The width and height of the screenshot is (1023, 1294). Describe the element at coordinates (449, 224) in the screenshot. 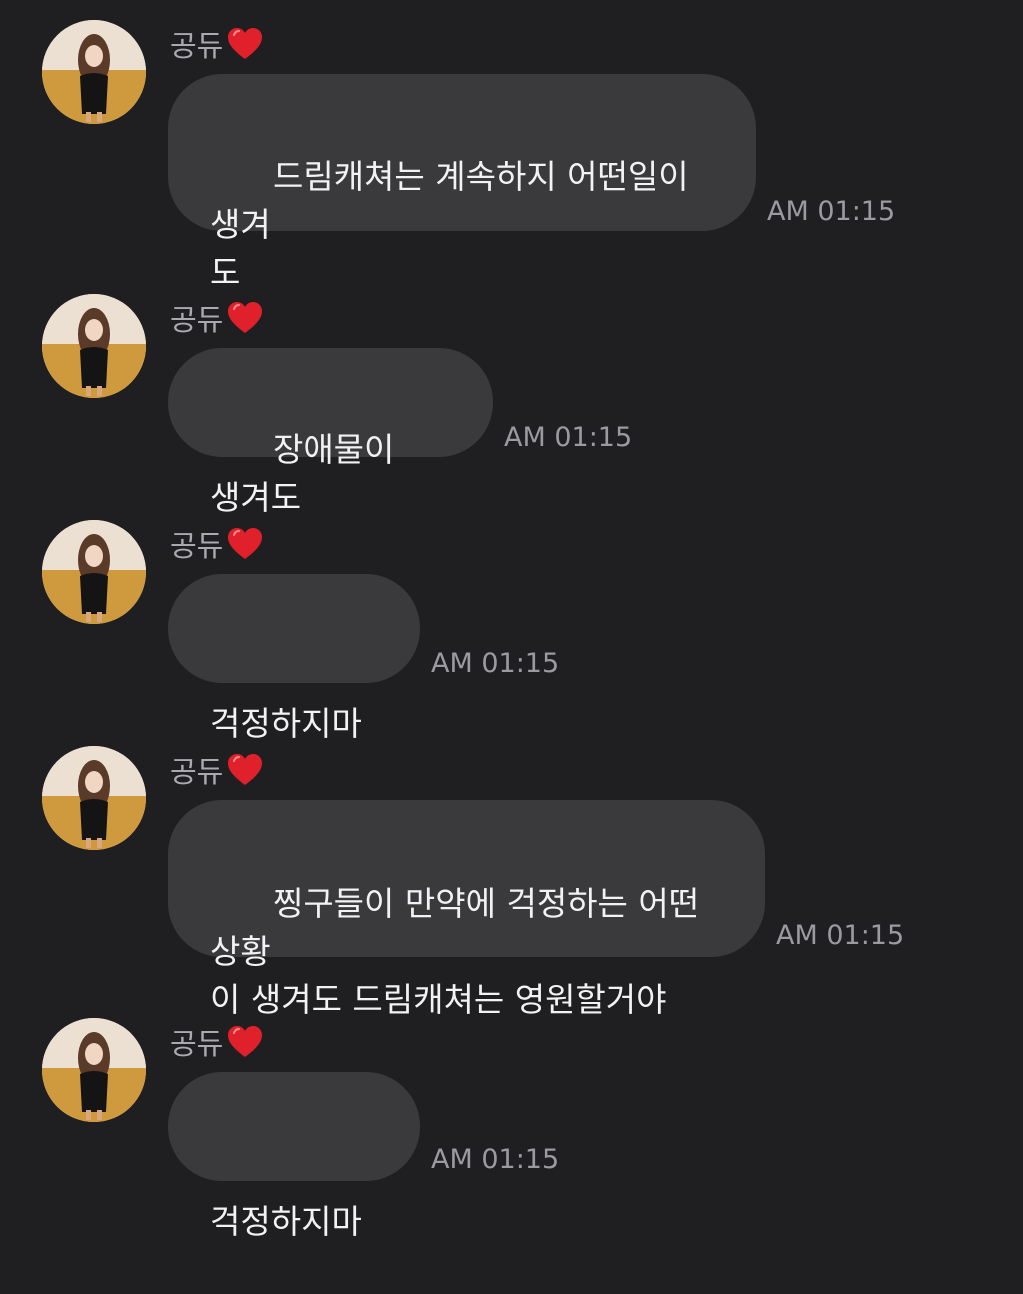

I see `message-text: 드림캐쳐는 계속하지 어떤일이 생겨 도` at that location.